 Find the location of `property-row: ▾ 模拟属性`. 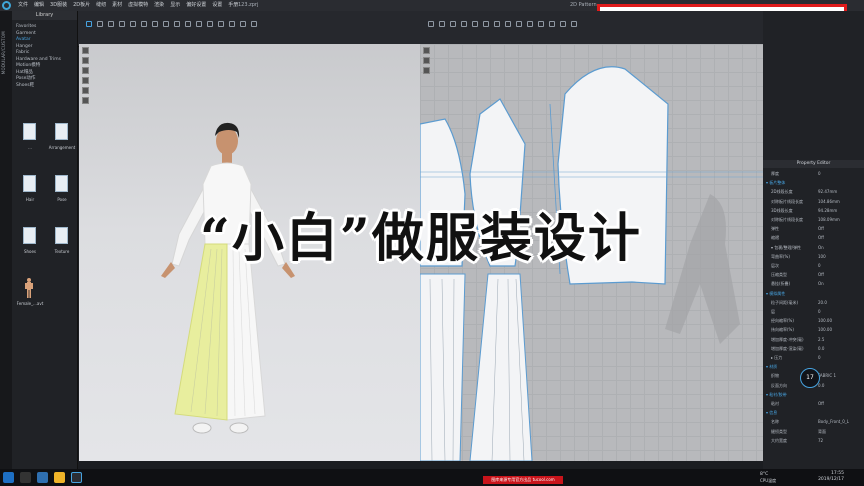

property-row: ▾ 模拟属性 is located at coordinates (813, 294).